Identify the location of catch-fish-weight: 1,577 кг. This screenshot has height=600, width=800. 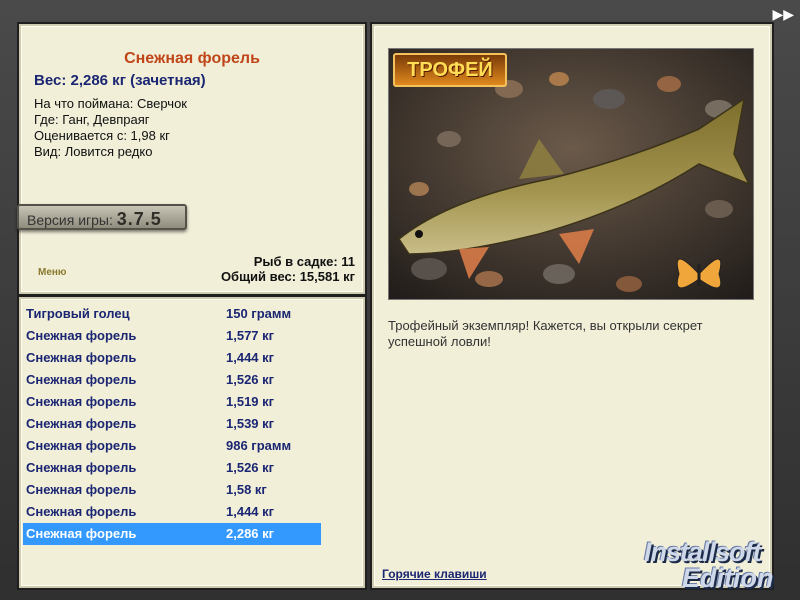
(250, 335).